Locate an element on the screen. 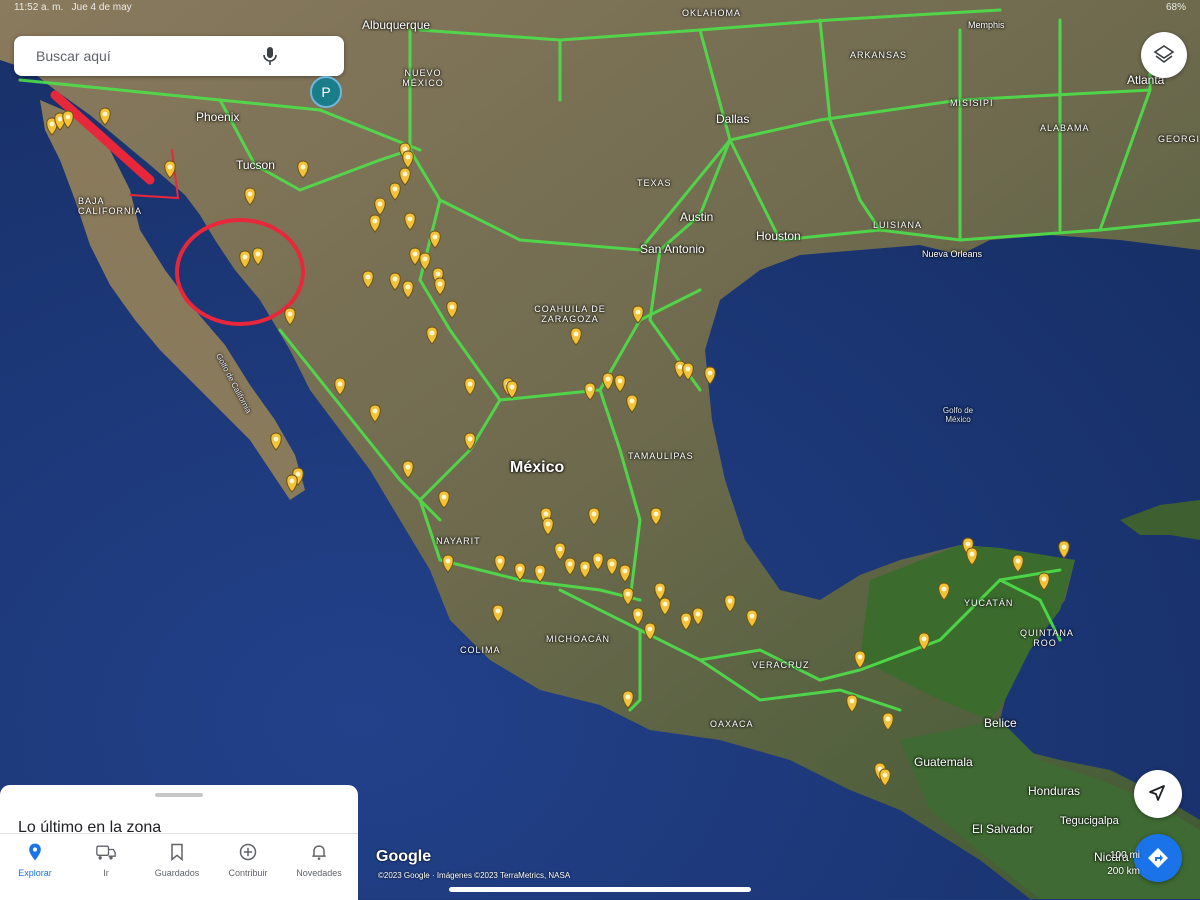 The height and width of the screenshot is (900, 1200). tab-explorar: Explorar is located at coordinates (35, 860).